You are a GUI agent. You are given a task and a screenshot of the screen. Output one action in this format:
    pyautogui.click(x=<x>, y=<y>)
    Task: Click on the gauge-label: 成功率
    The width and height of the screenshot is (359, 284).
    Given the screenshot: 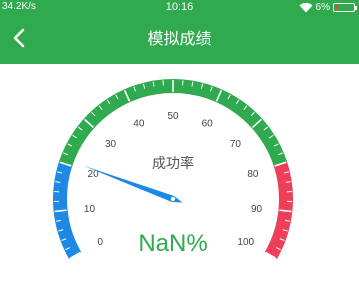 What is the action you would take?
    pyautogui.click(x=173, y=163)
    